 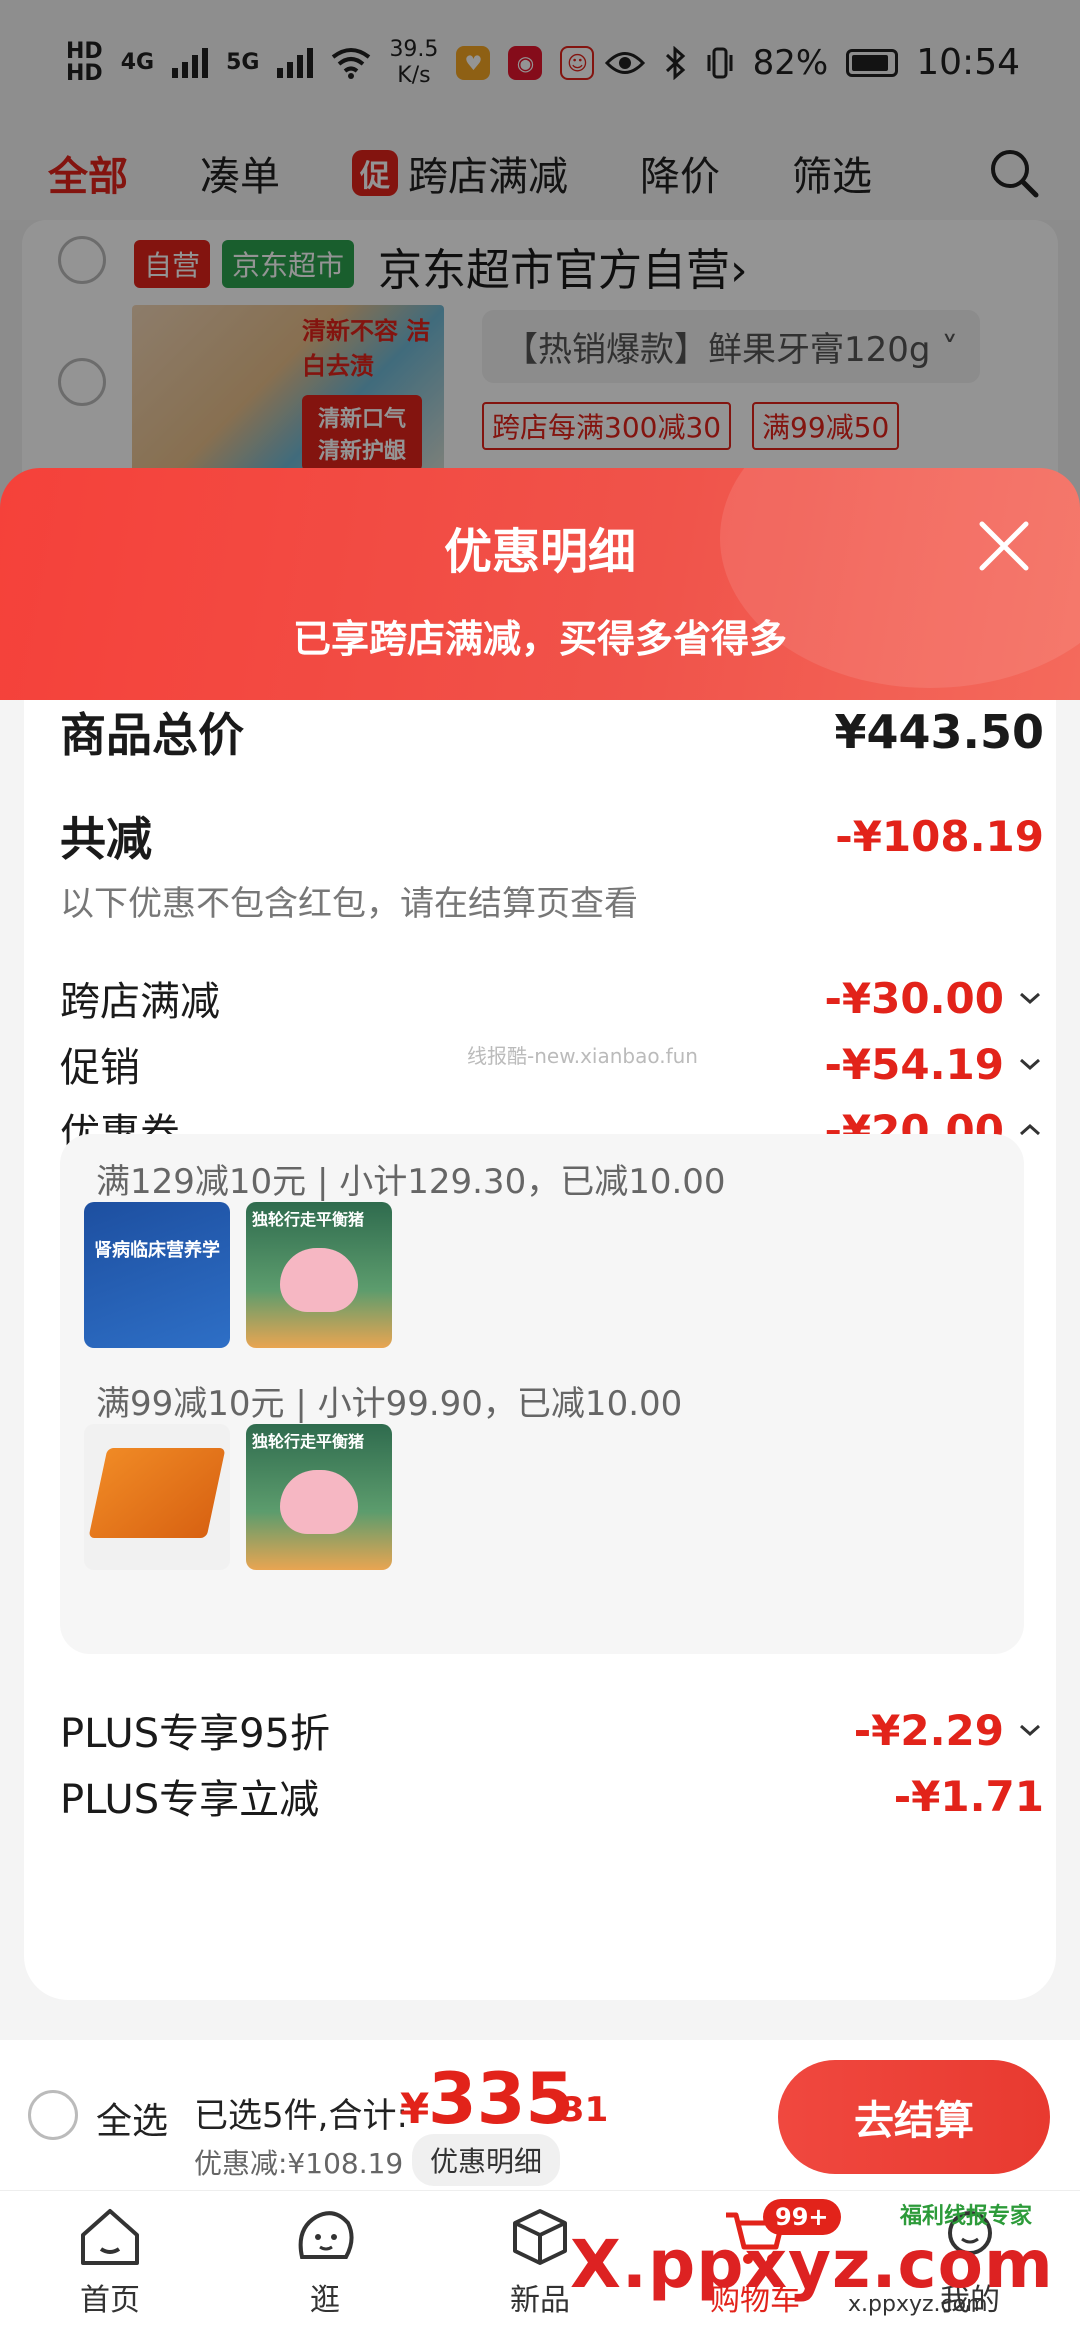 What do you see at coordinates (411, 1182) in the screenshot?
I see `coupon-line: 满129减10元 | 小计129.30，已减10.00` at bounding box center [411, 1182].